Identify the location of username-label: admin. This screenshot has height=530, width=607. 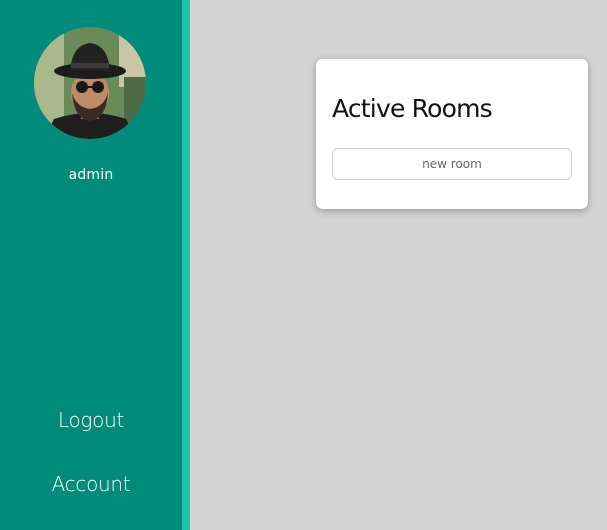
(91, 175).